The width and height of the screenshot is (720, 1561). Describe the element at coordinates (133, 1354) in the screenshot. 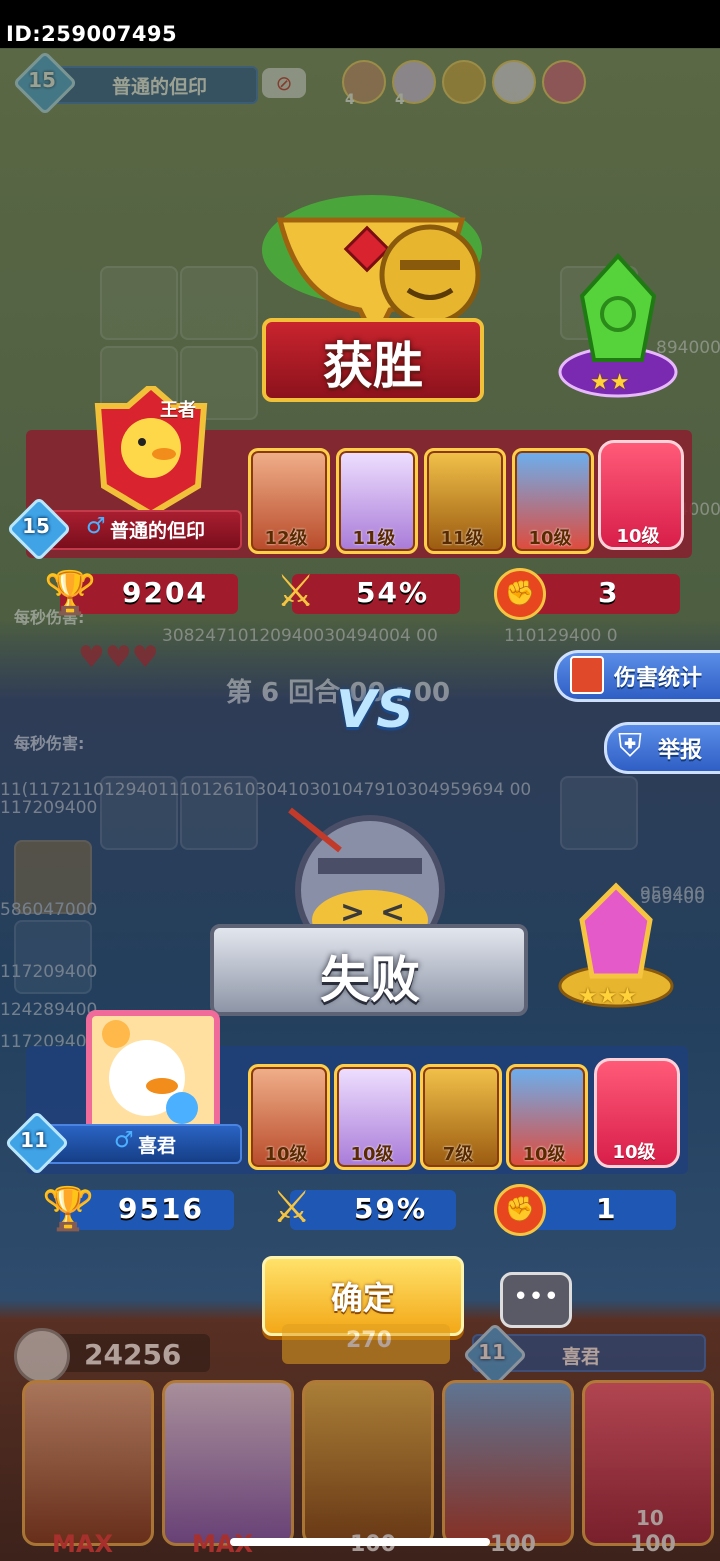

I see `coin-count: 24256` at that location.